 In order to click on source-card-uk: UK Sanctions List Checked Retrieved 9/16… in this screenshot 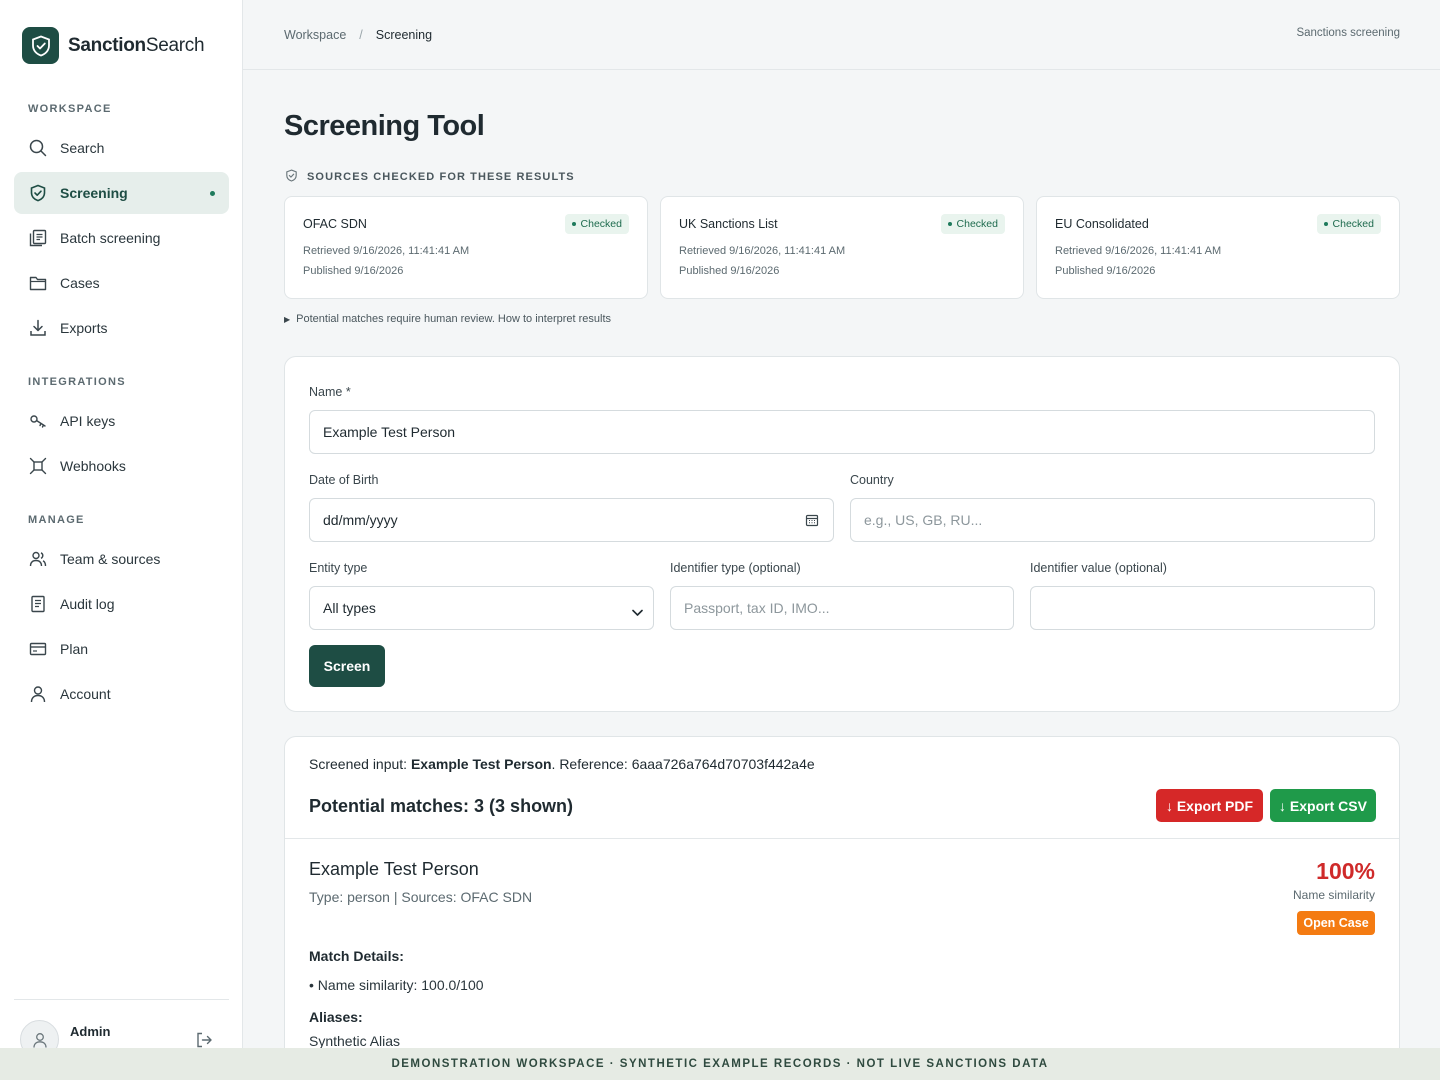, I will do `click(842, 247)`.